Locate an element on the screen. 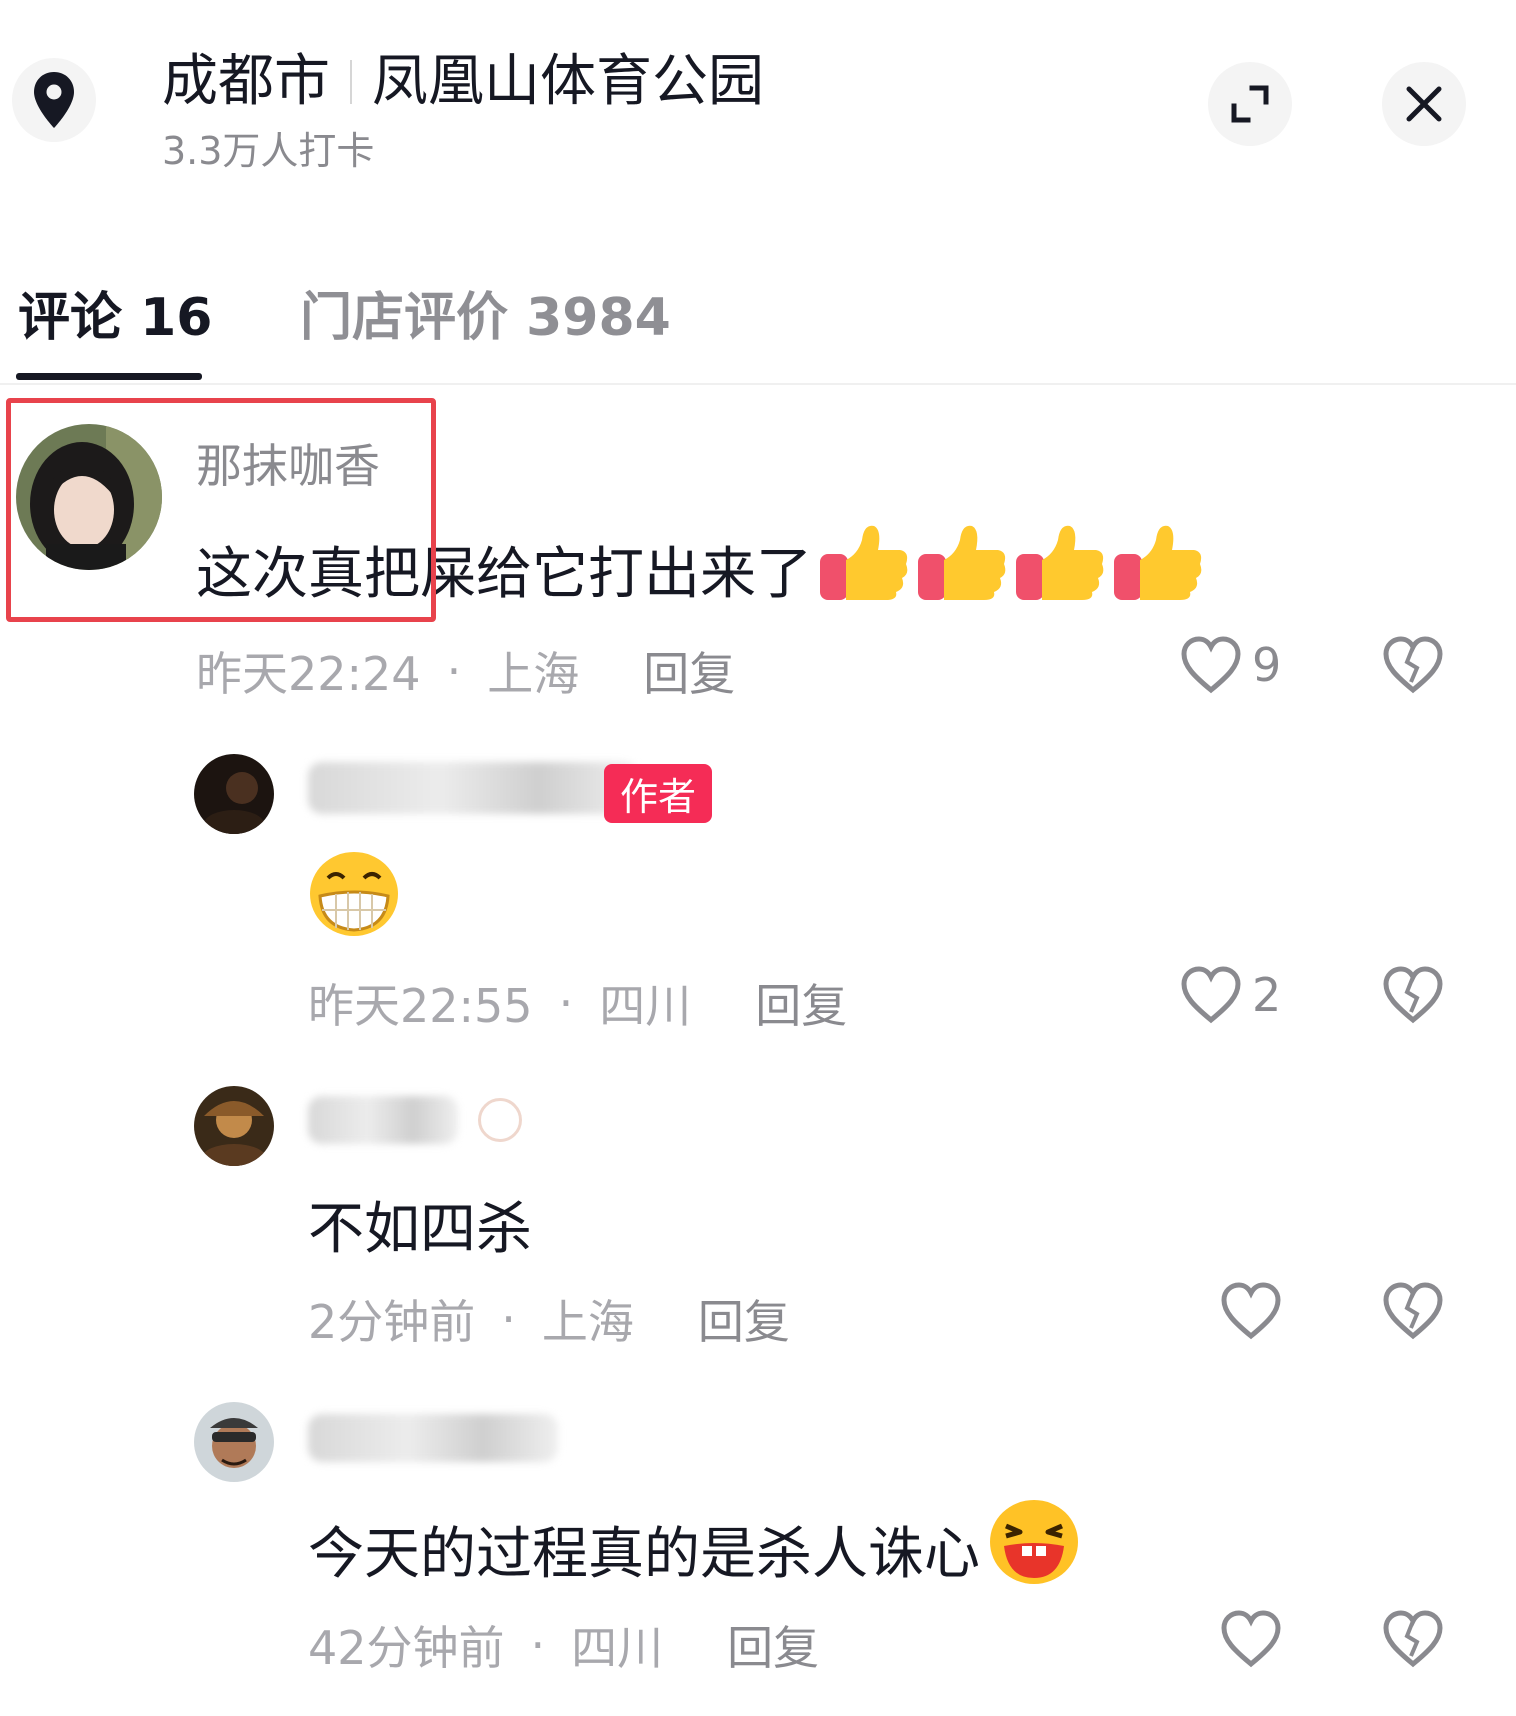  place-header: 成都市 凤凰山体育公园 3.3万人打卡 is located at coordinates (758, 100).